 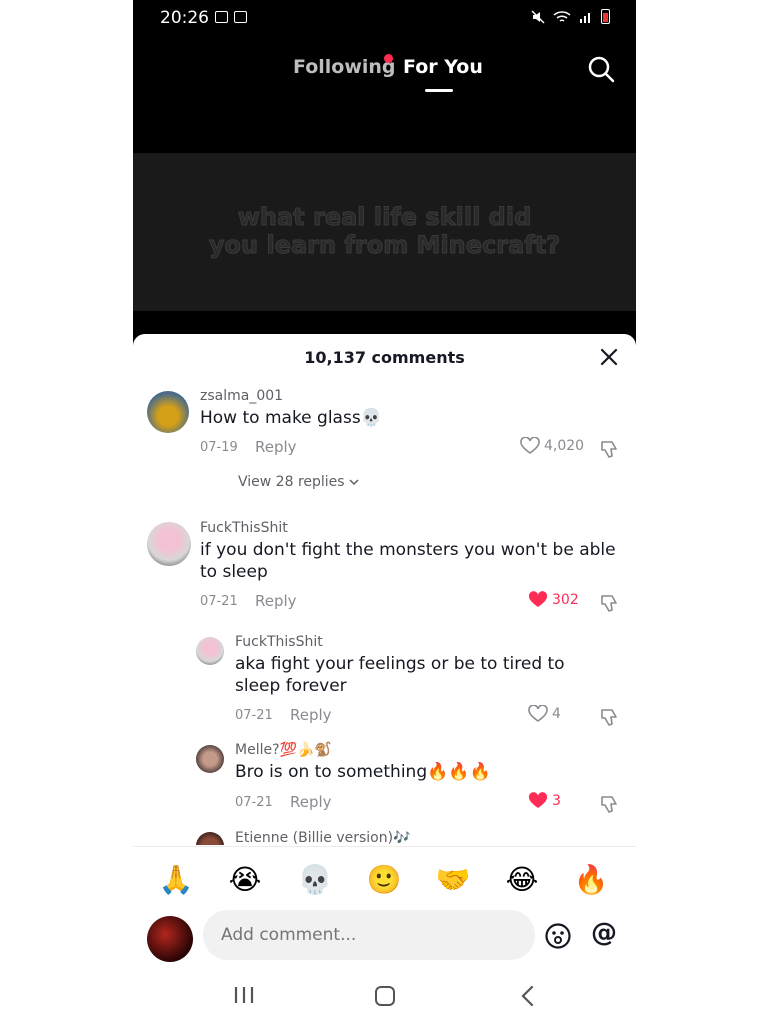 I want to click on system-nav-bar, so click(x=384, y=996).